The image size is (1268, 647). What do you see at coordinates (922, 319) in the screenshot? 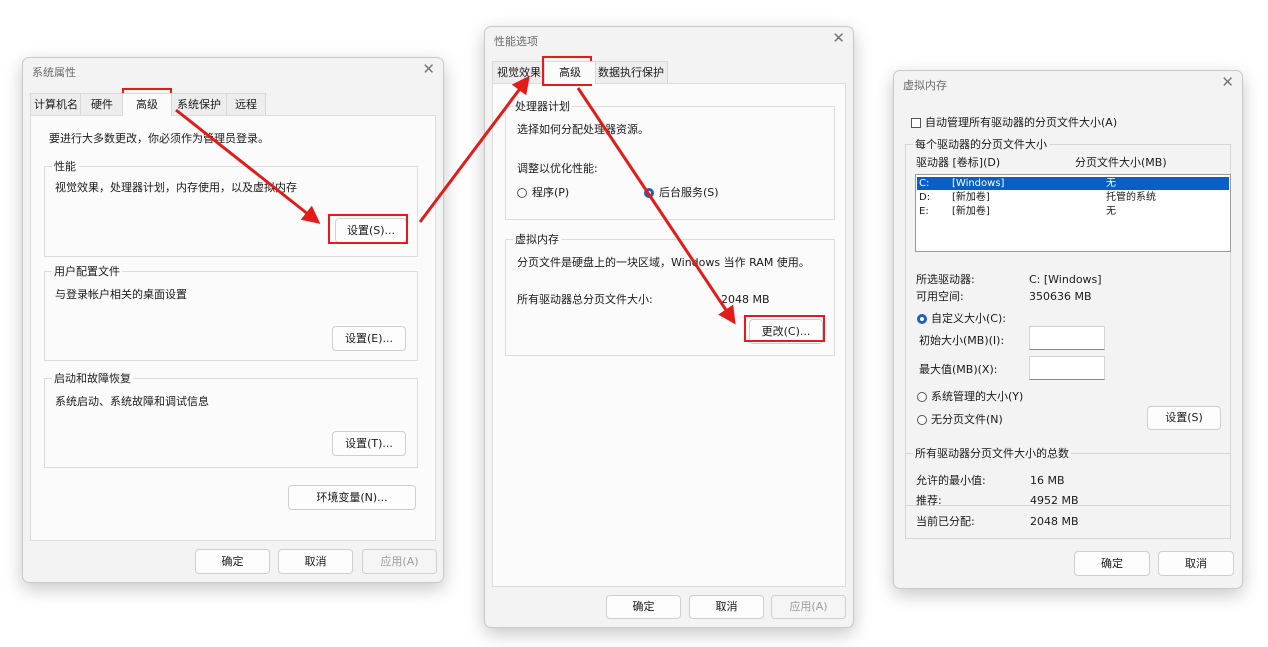
I see `custom-size-radio` at bounding box center [922, 319].